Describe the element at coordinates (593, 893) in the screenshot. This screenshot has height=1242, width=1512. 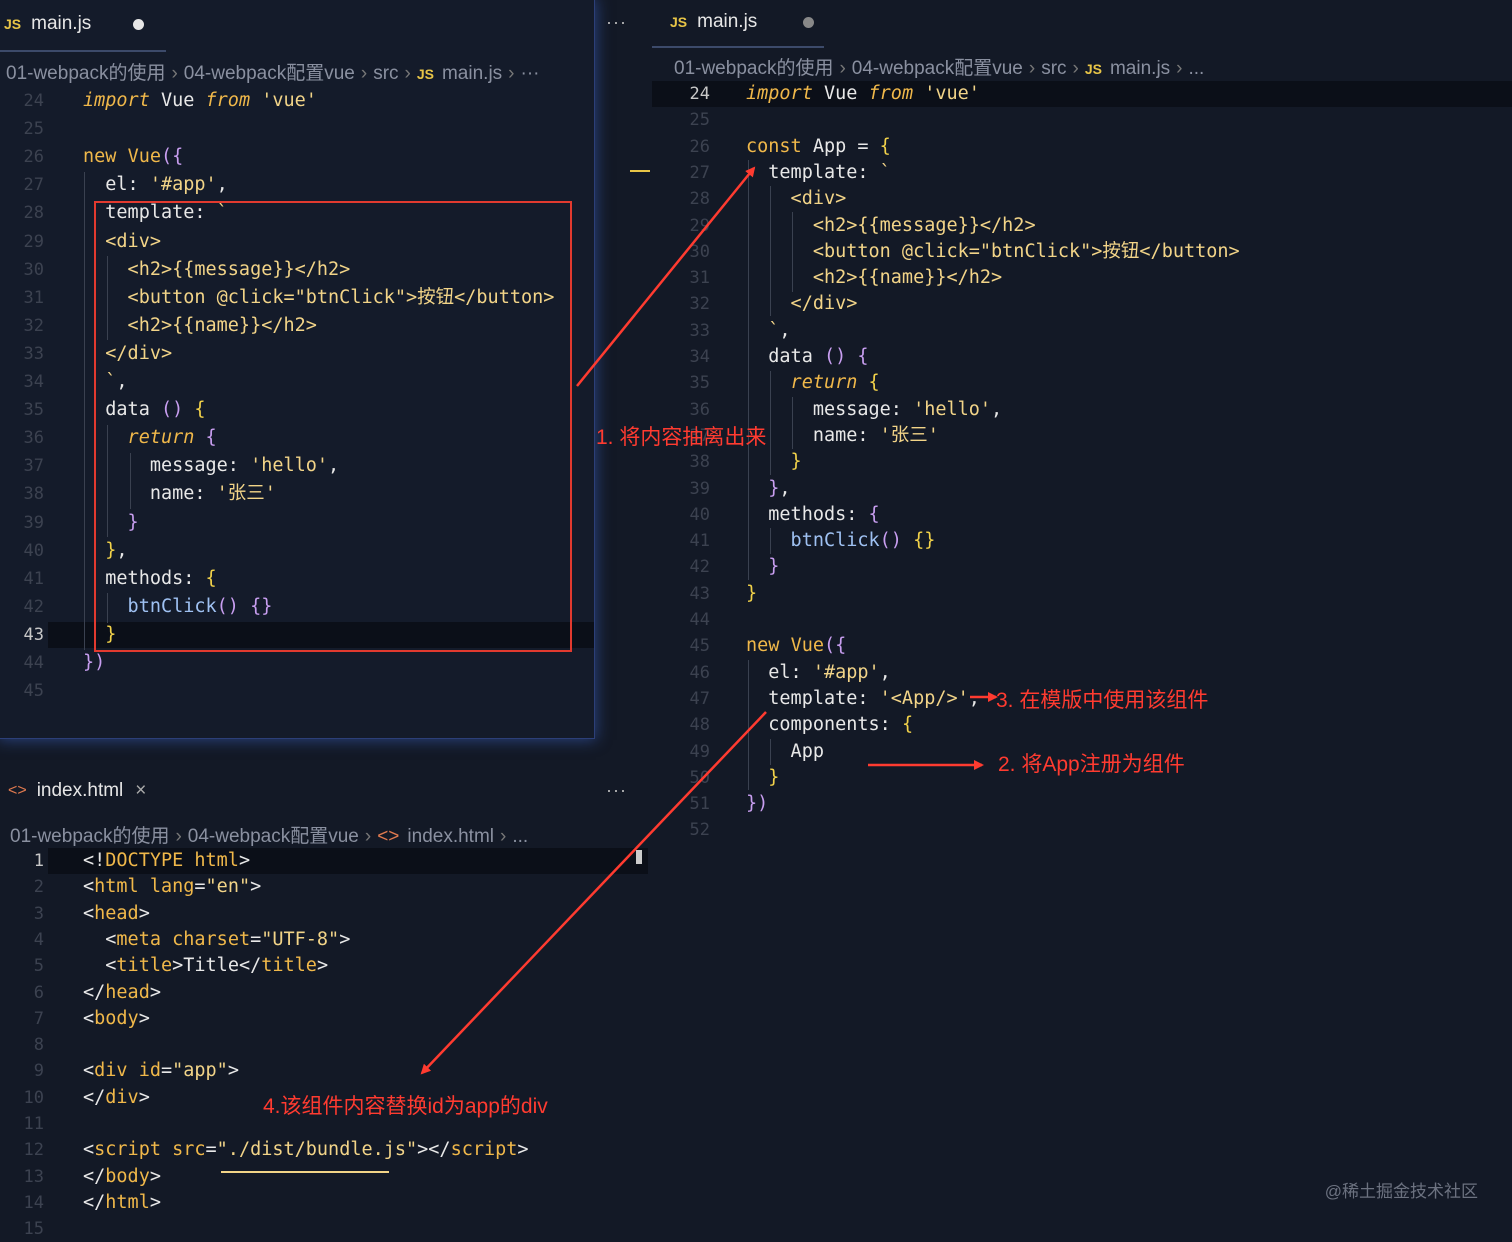
I see `arrow-replace` at that location.